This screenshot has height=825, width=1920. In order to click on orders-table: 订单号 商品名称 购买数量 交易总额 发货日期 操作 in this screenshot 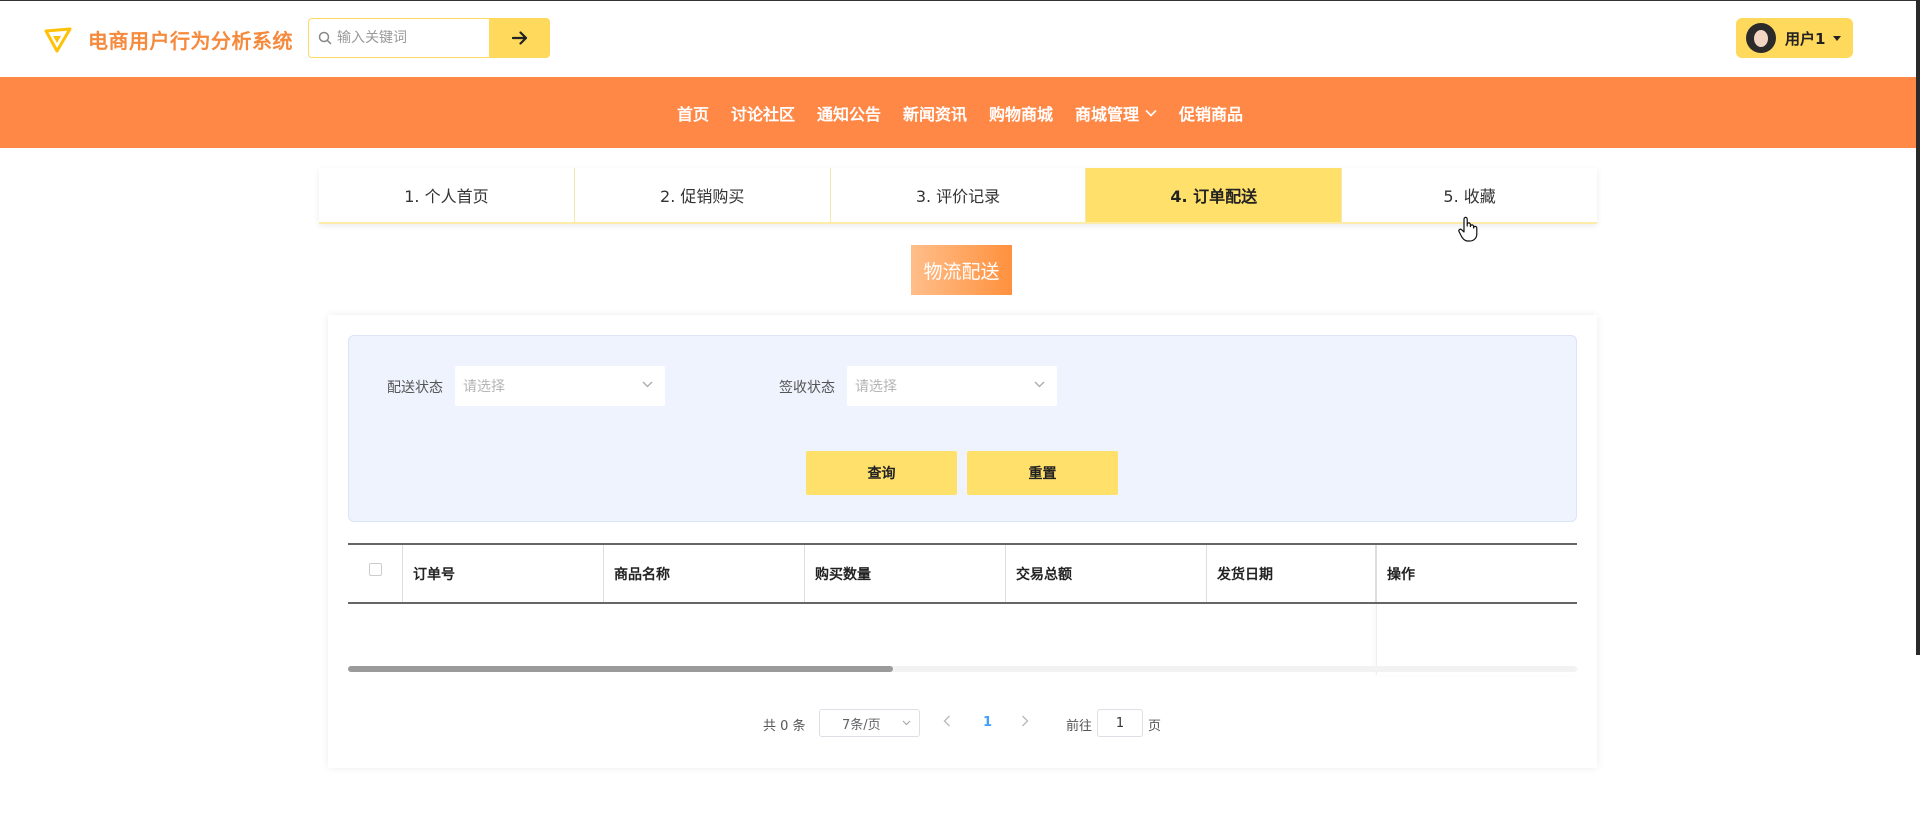, I will do `click(962, 609)`.